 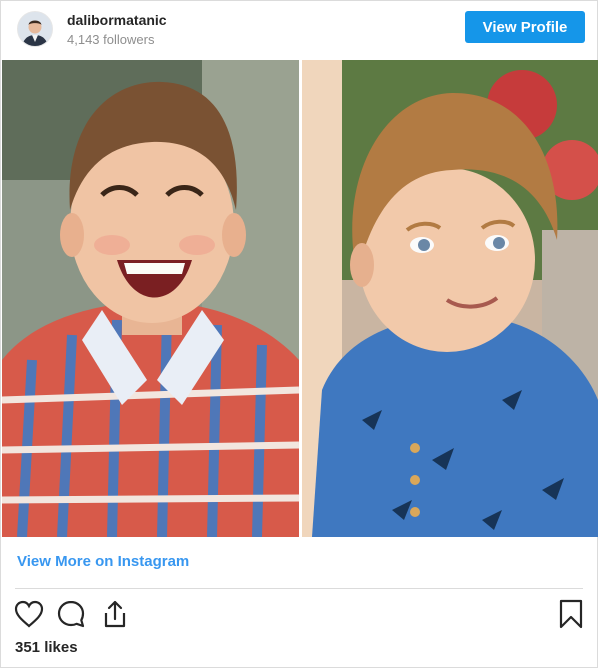 What do you see at coordinates (117, 20) in the screenshot?
I see `username: dalibormatanic` at bounding box center [117, 20].